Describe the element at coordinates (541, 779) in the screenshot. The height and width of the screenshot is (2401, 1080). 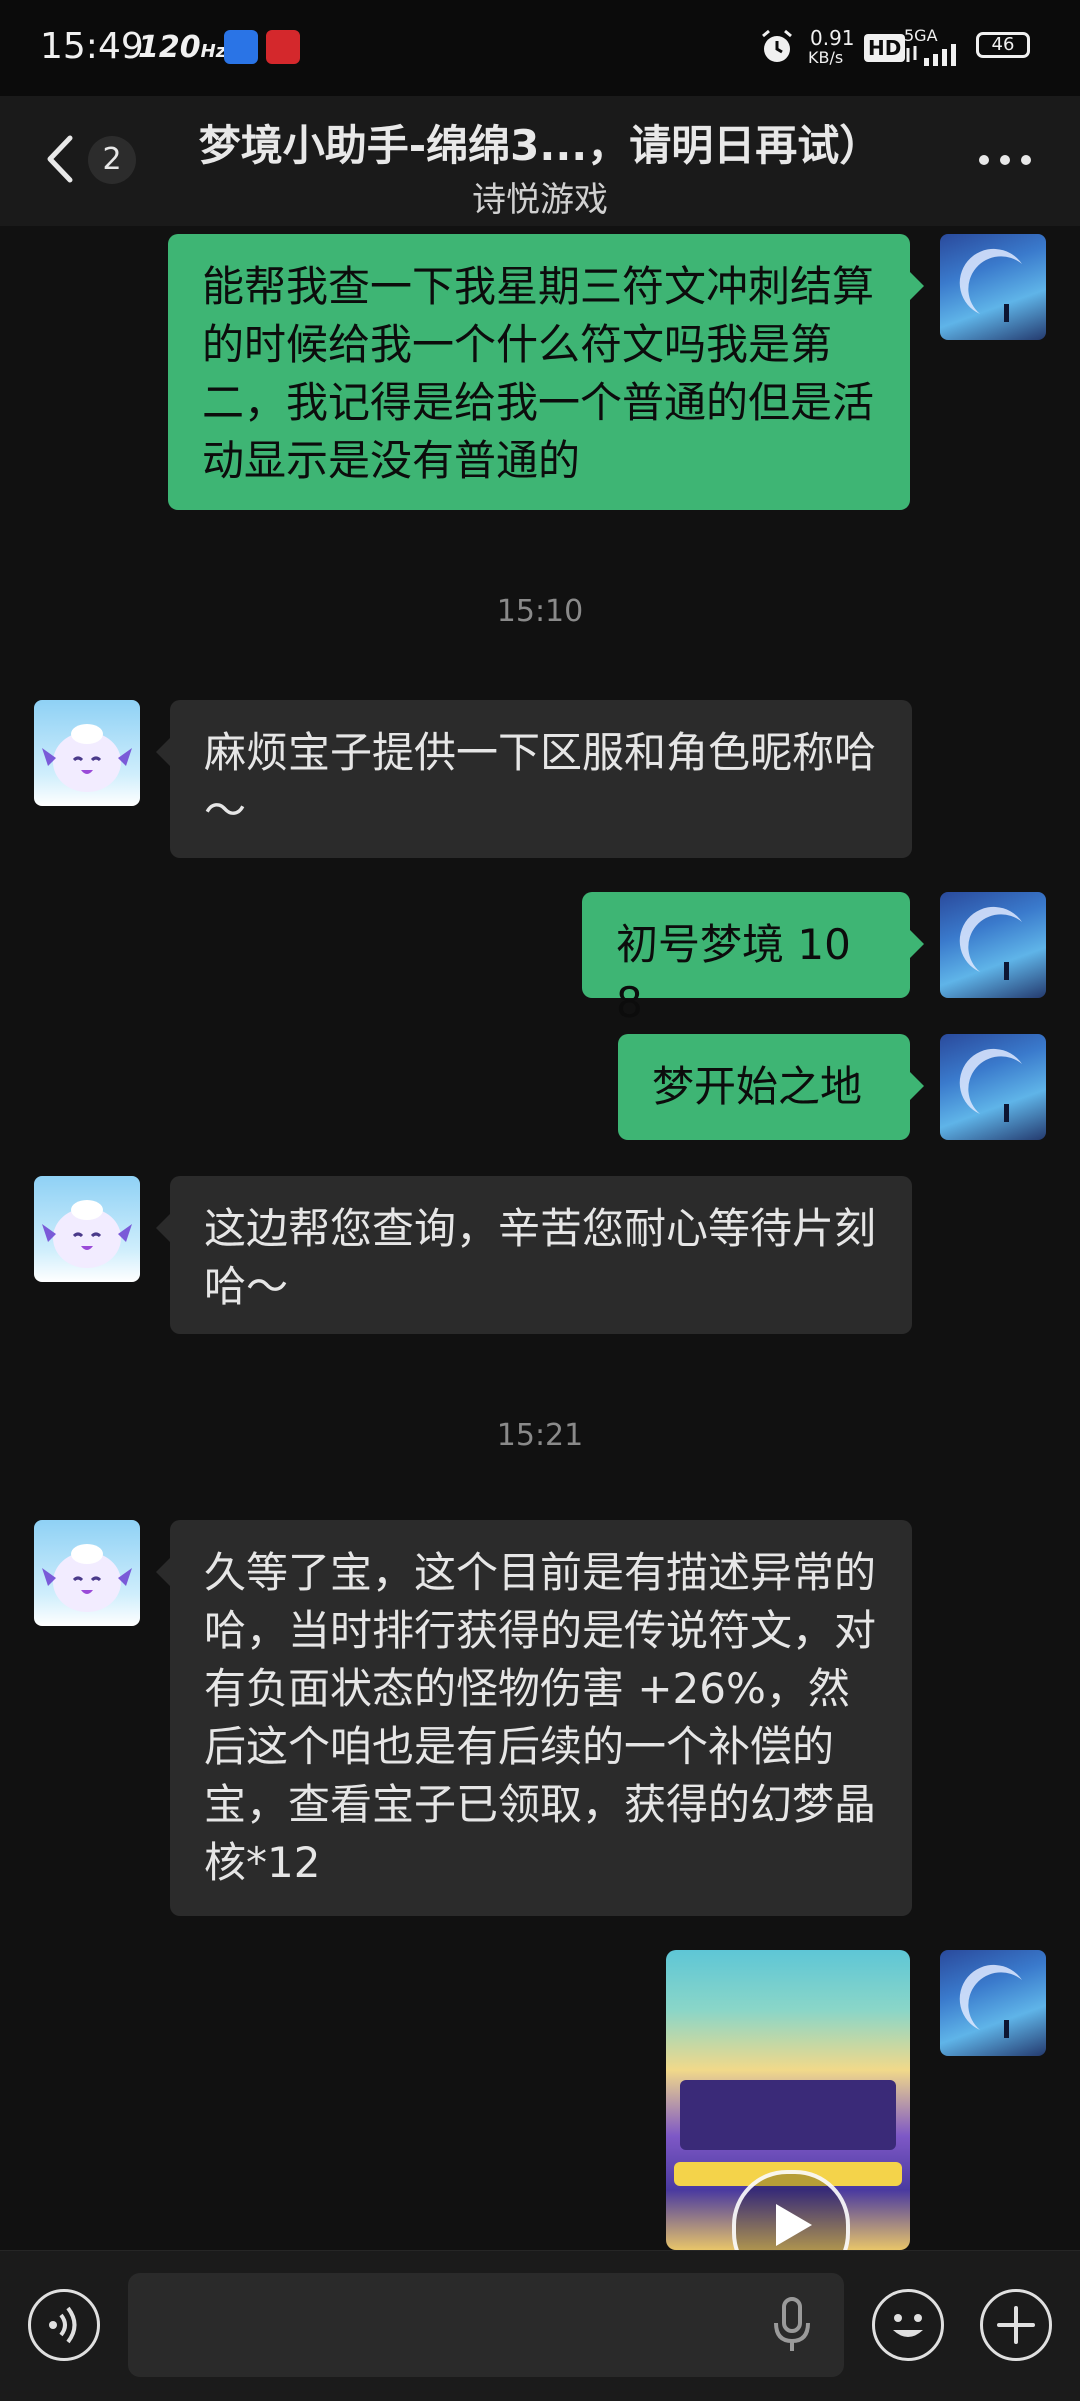
I see `message-bubble-other: 麻烦宝子提供一下区服和角色昵称哈～` at that location.